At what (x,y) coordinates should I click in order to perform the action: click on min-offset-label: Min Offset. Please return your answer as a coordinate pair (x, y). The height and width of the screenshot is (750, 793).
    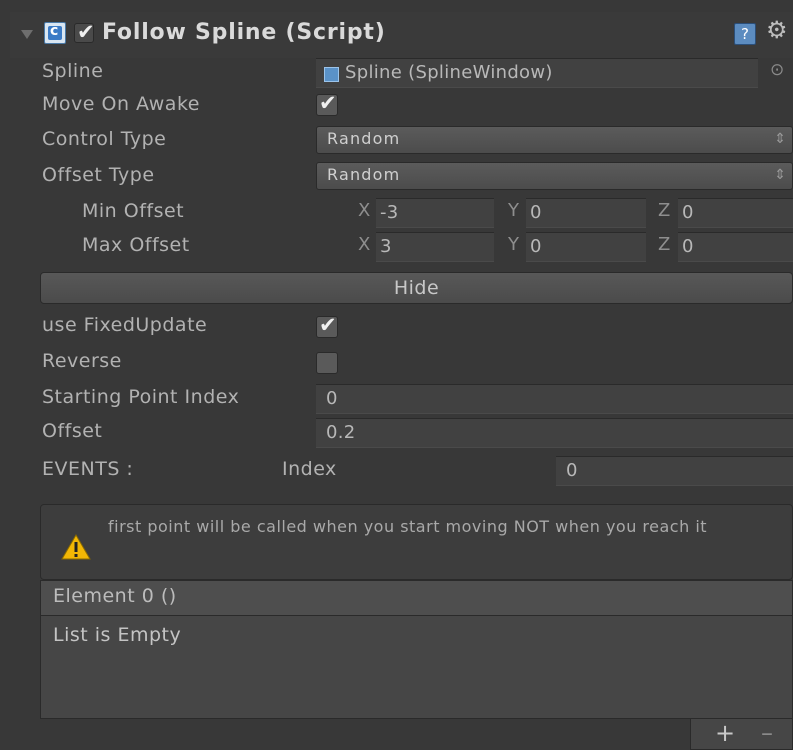
    Looking at the image, I should click on (133, 211).